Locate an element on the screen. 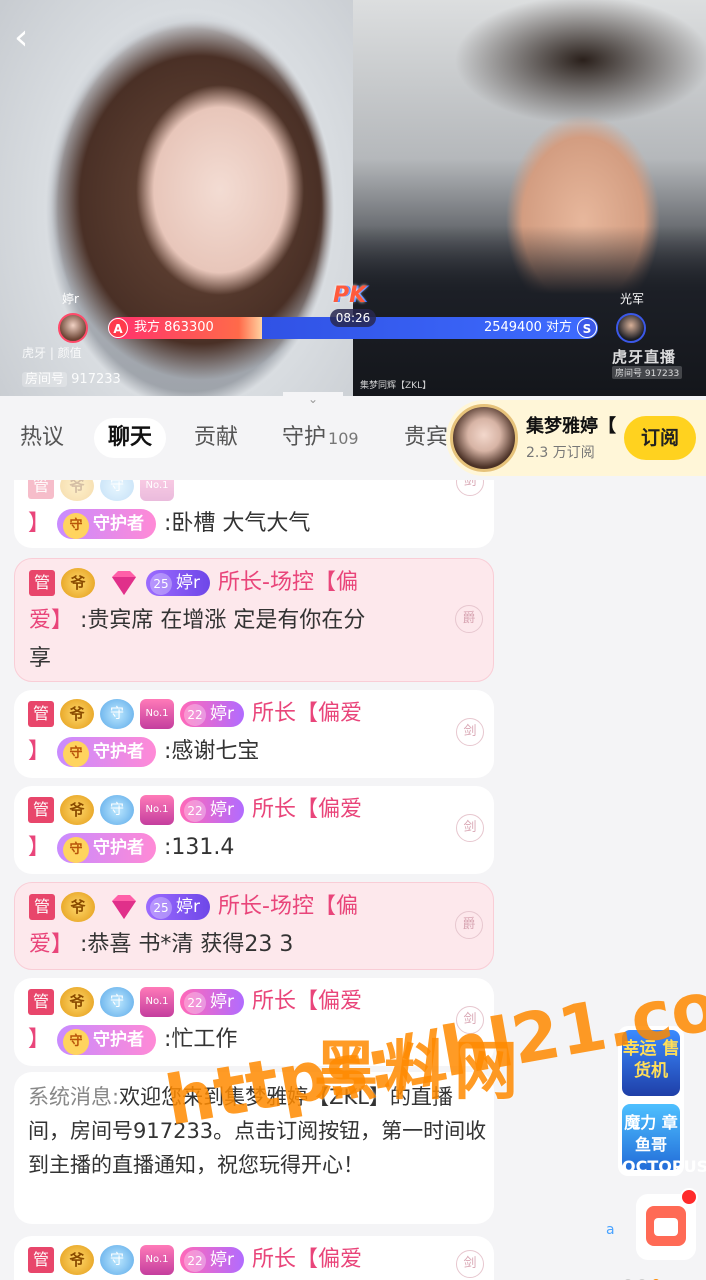 This screenshot has width=706, height=1280. chat-text-row: 爱】 :贵宾席 在增涨 定是有你在分 is located at coordinates (197, 621).